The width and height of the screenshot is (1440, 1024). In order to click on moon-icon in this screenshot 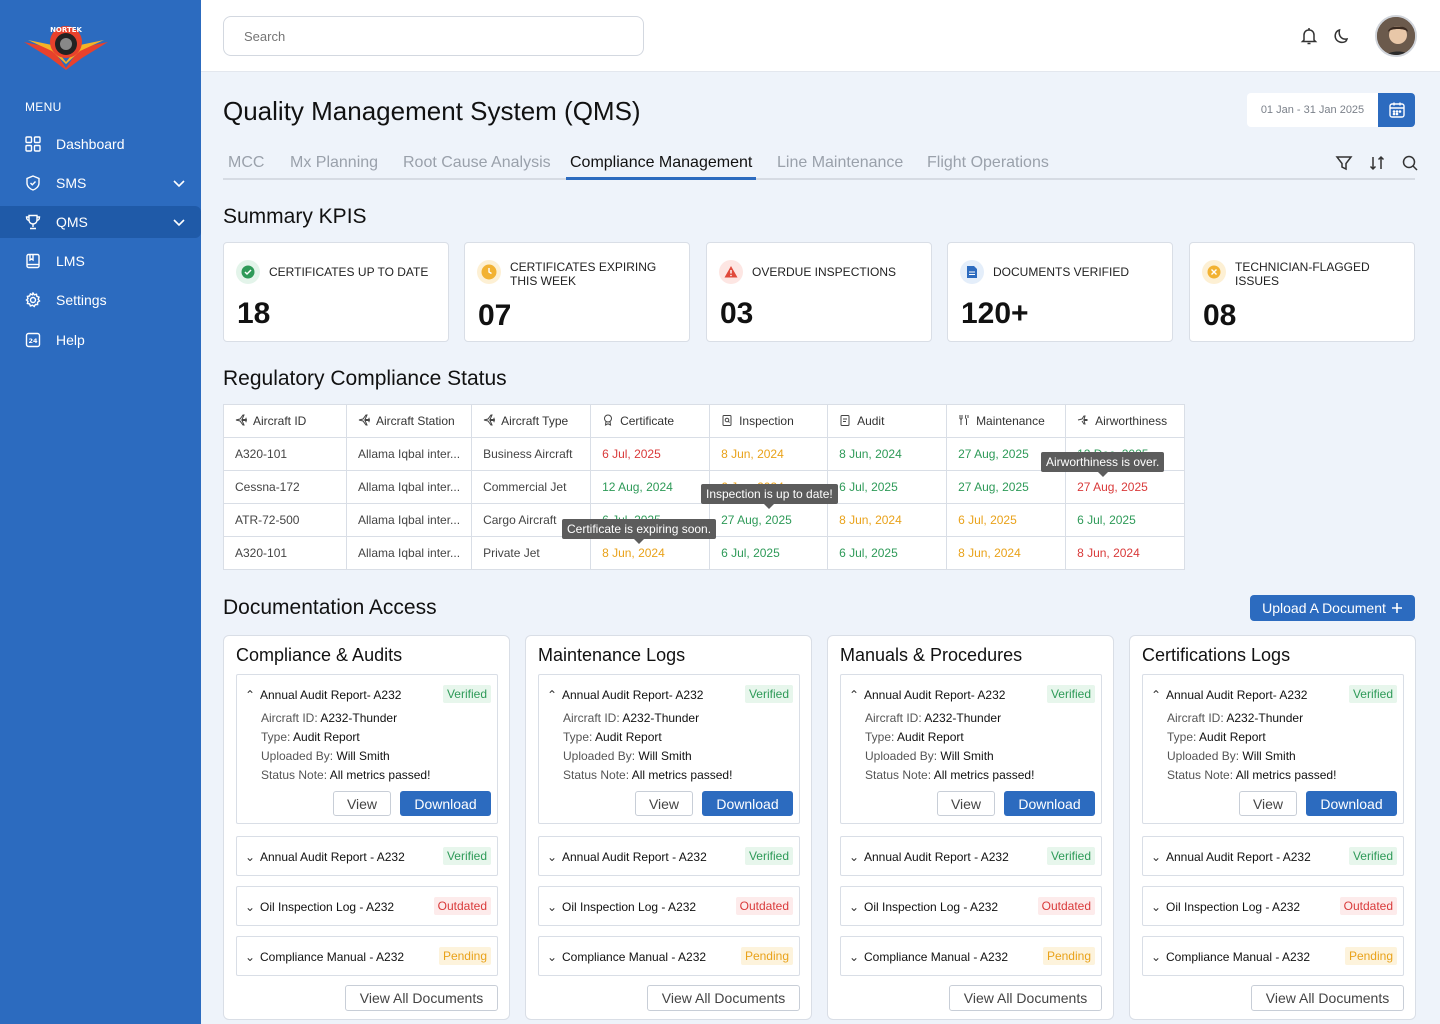, I will do `click(1342, 36)`.